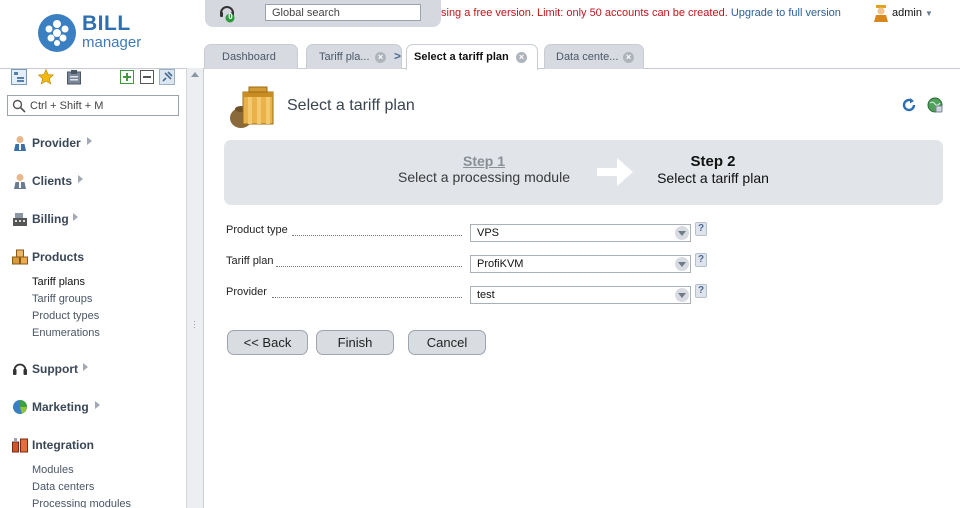  I want to click on sidebar-section-label: Marketing, so click(60, 407).